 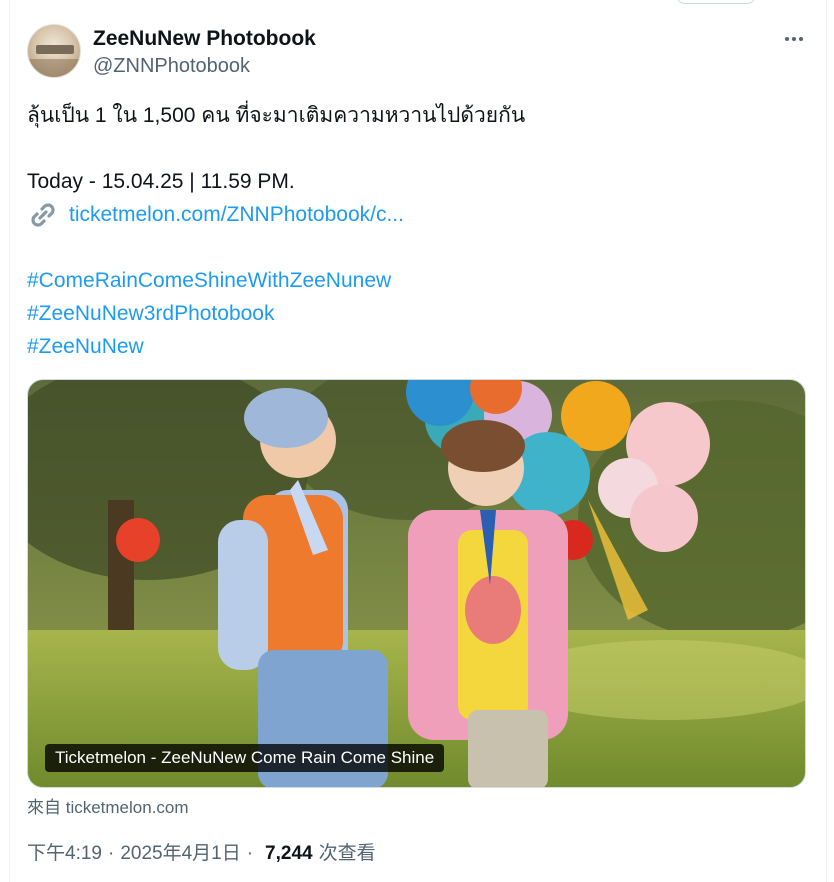 I want to click on tweet-time: 下午4:19, so click(x=64, y=851).